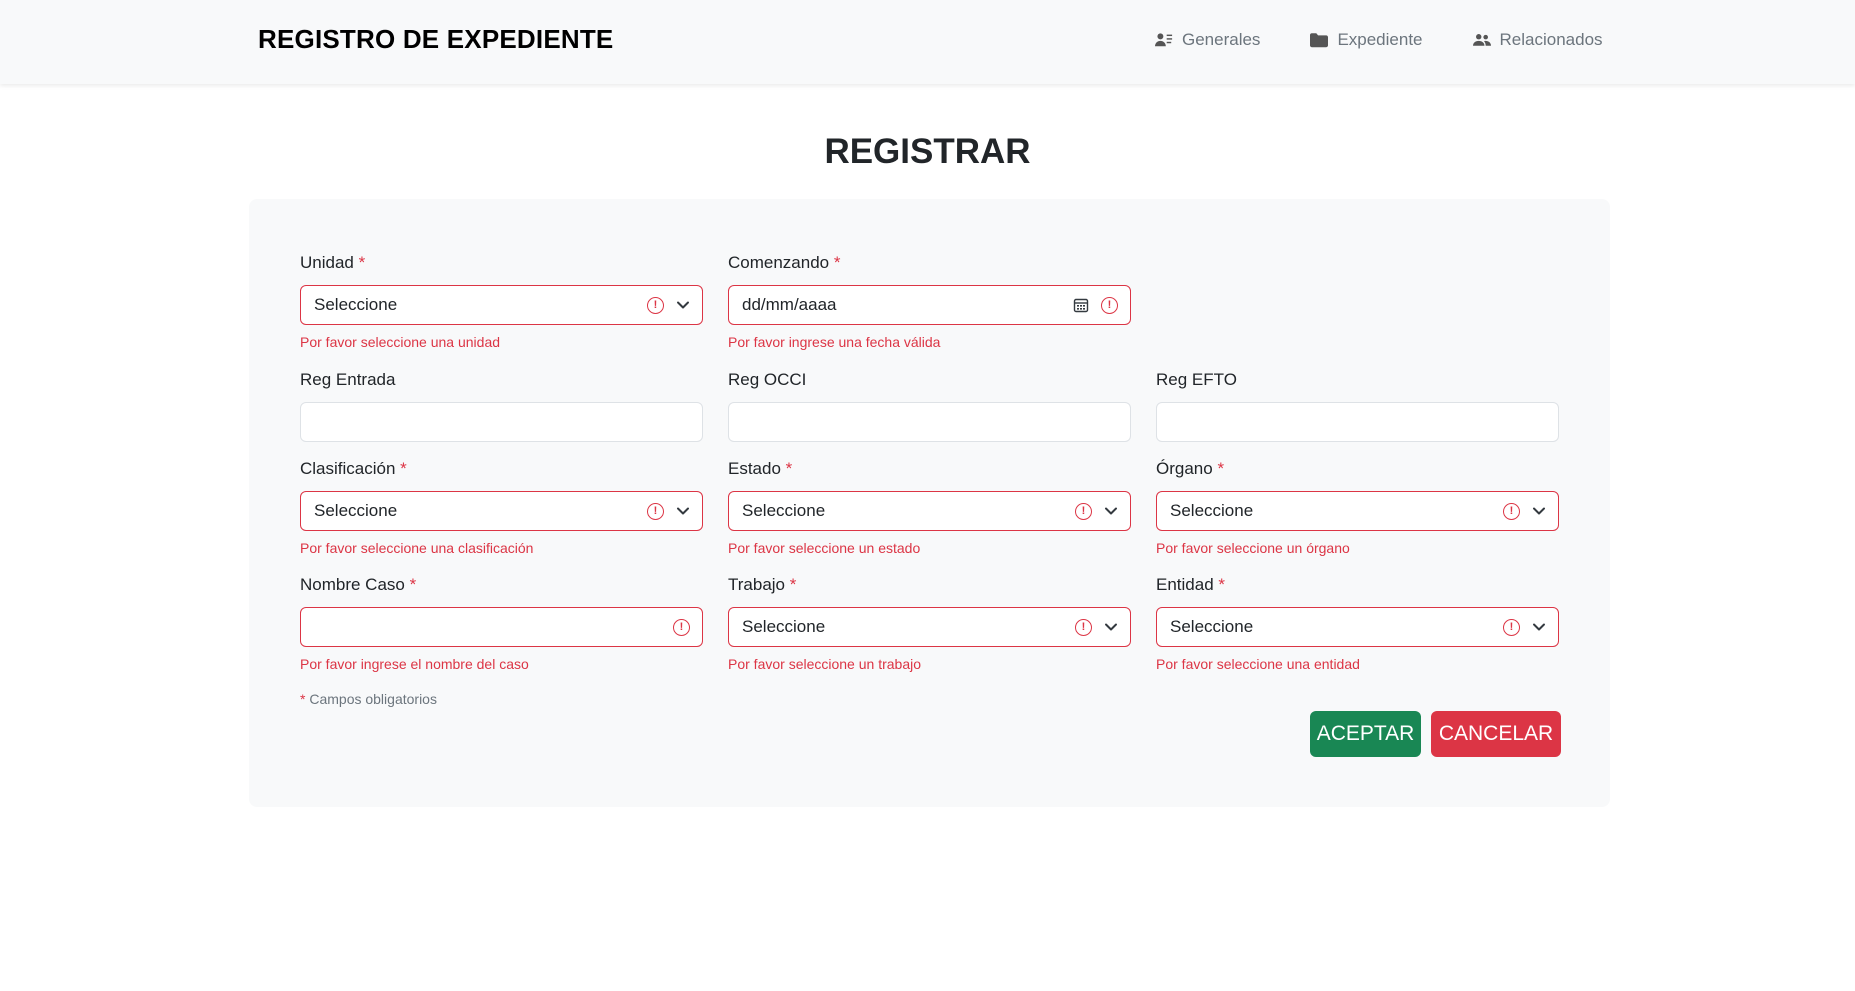  I want to click on nombre-caso-label: Nombre Caso *, so click(358, 584).